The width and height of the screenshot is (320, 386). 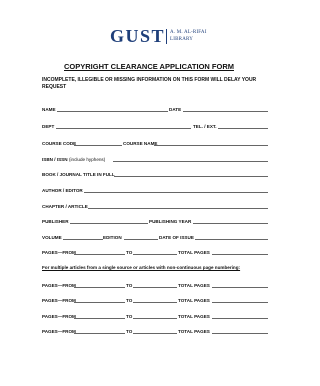 I want to click on date-of-issue-label: DATE OF ISSUE, so click(x=176, y=237).